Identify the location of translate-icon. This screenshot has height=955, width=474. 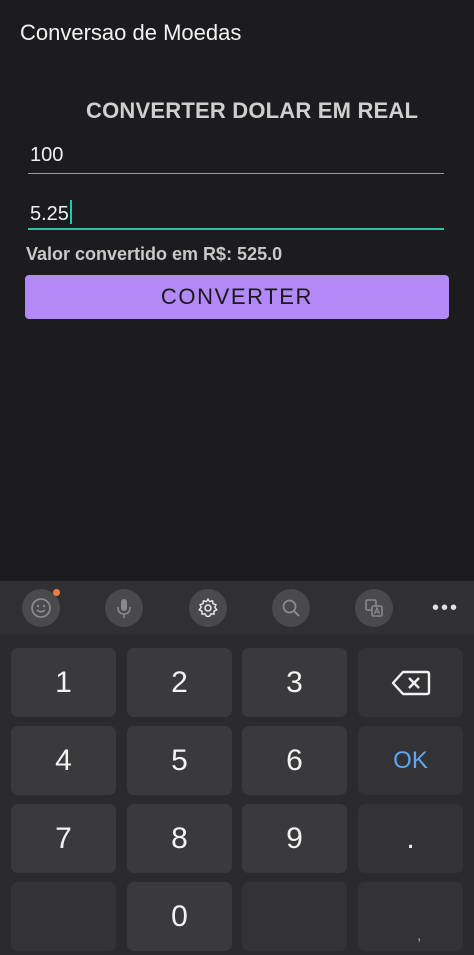
(374, 608).